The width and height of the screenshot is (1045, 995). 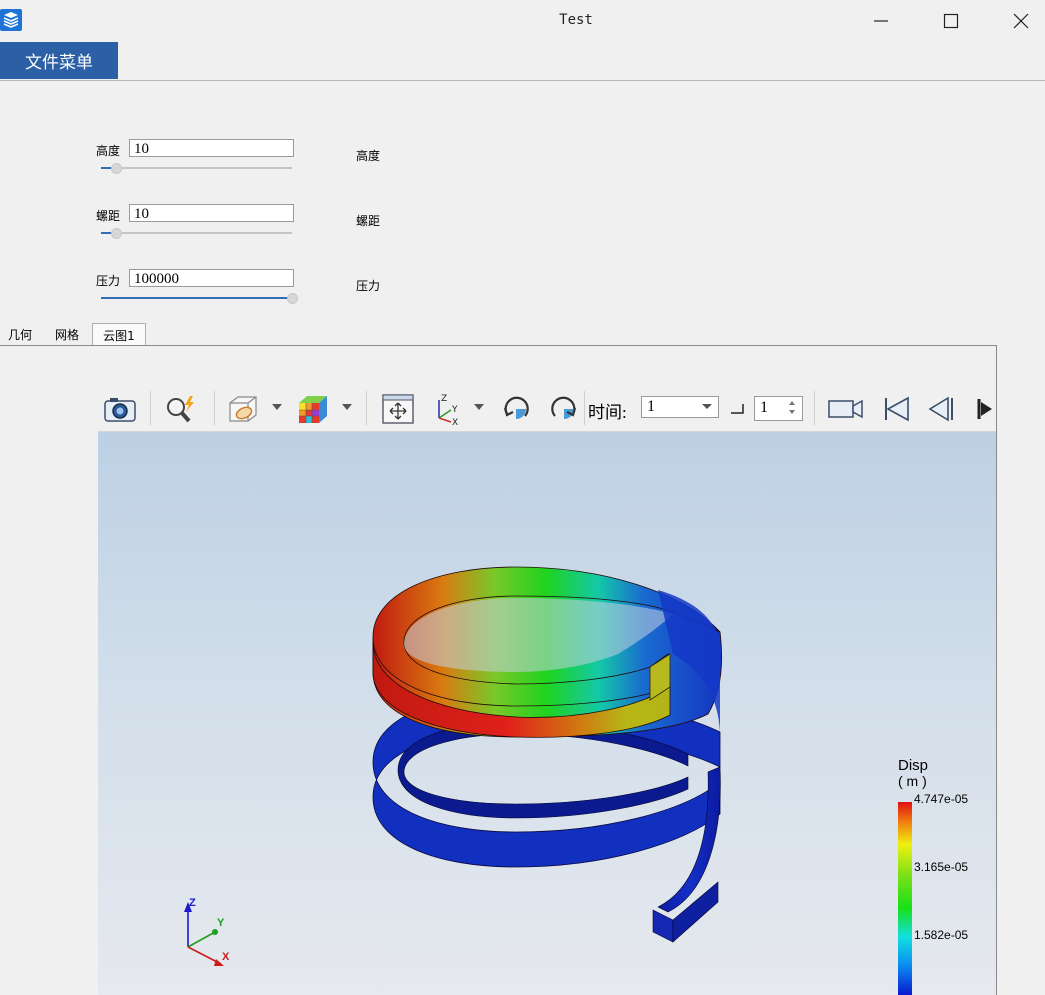 I want to click on time-label: 时间:, so click(x=607, y=412).